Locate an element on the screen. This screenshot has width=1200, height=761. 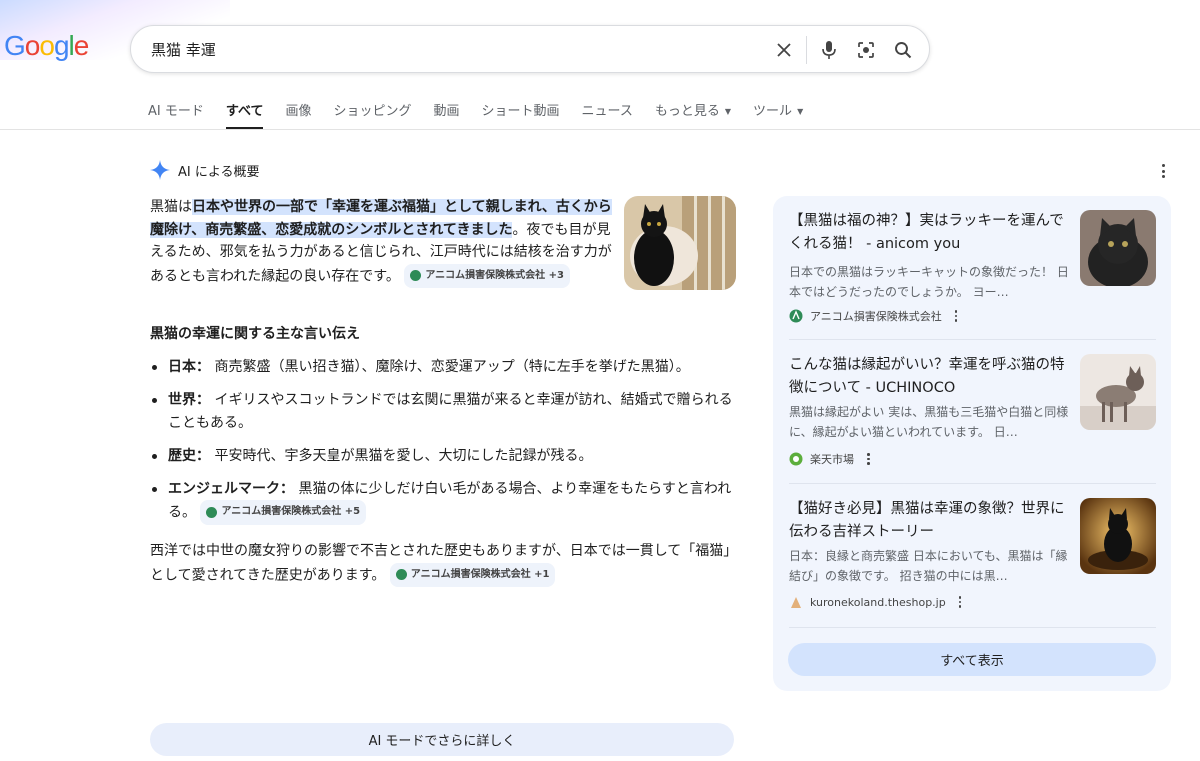
tab-videos: 動画 is located at coordinates (446, 115).